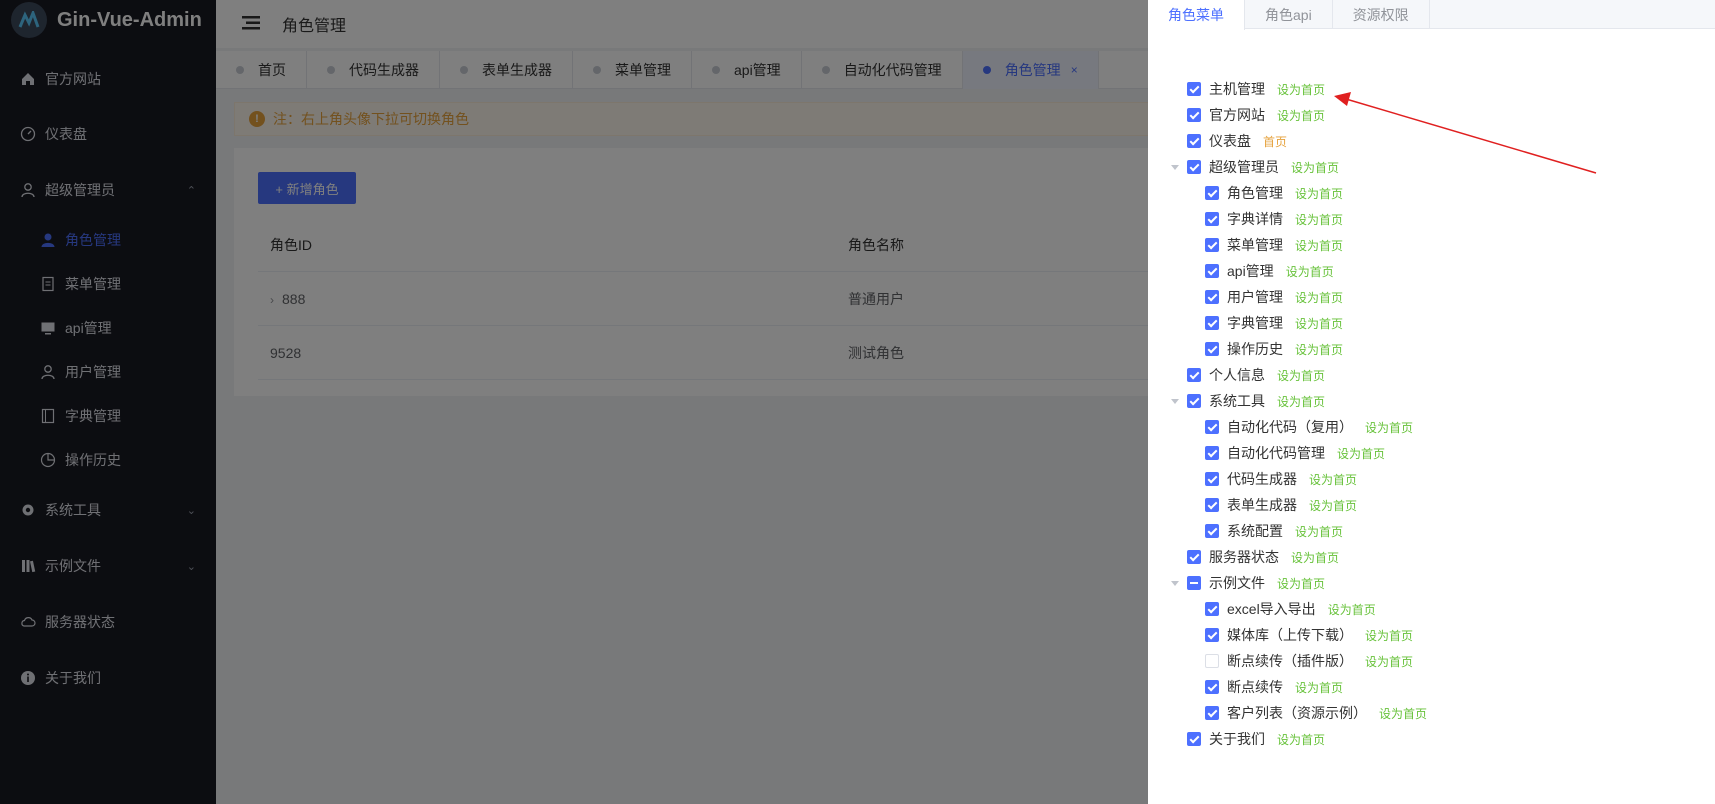 Image resolution: width=1715 pixels, height=804 pixels. Describe the element at coordinates (1290, 609) in the screenshot. I see `tree-node: excel导入导出 设为首页` at that location.